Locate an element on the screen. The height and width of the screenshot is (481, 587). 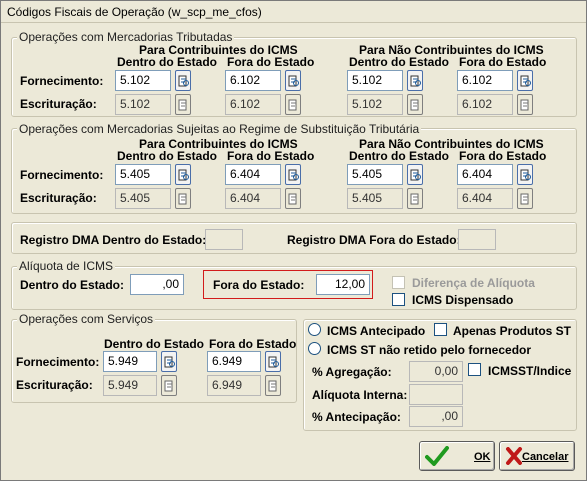
icms-antecipado-radio is located at coordinates (314, 329).